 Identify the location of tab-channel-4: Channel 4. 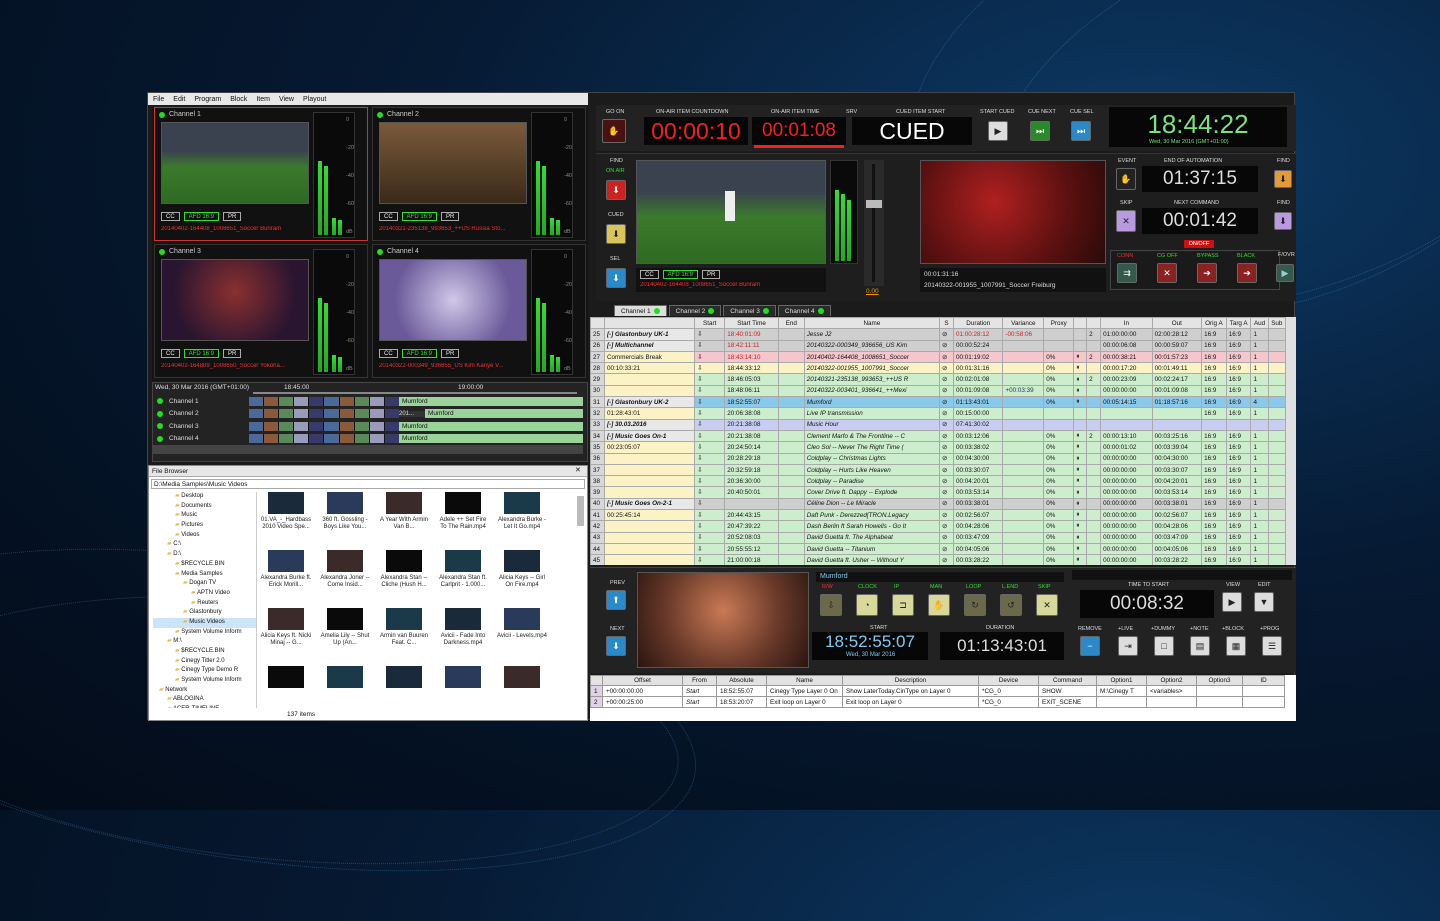
(804, 310).